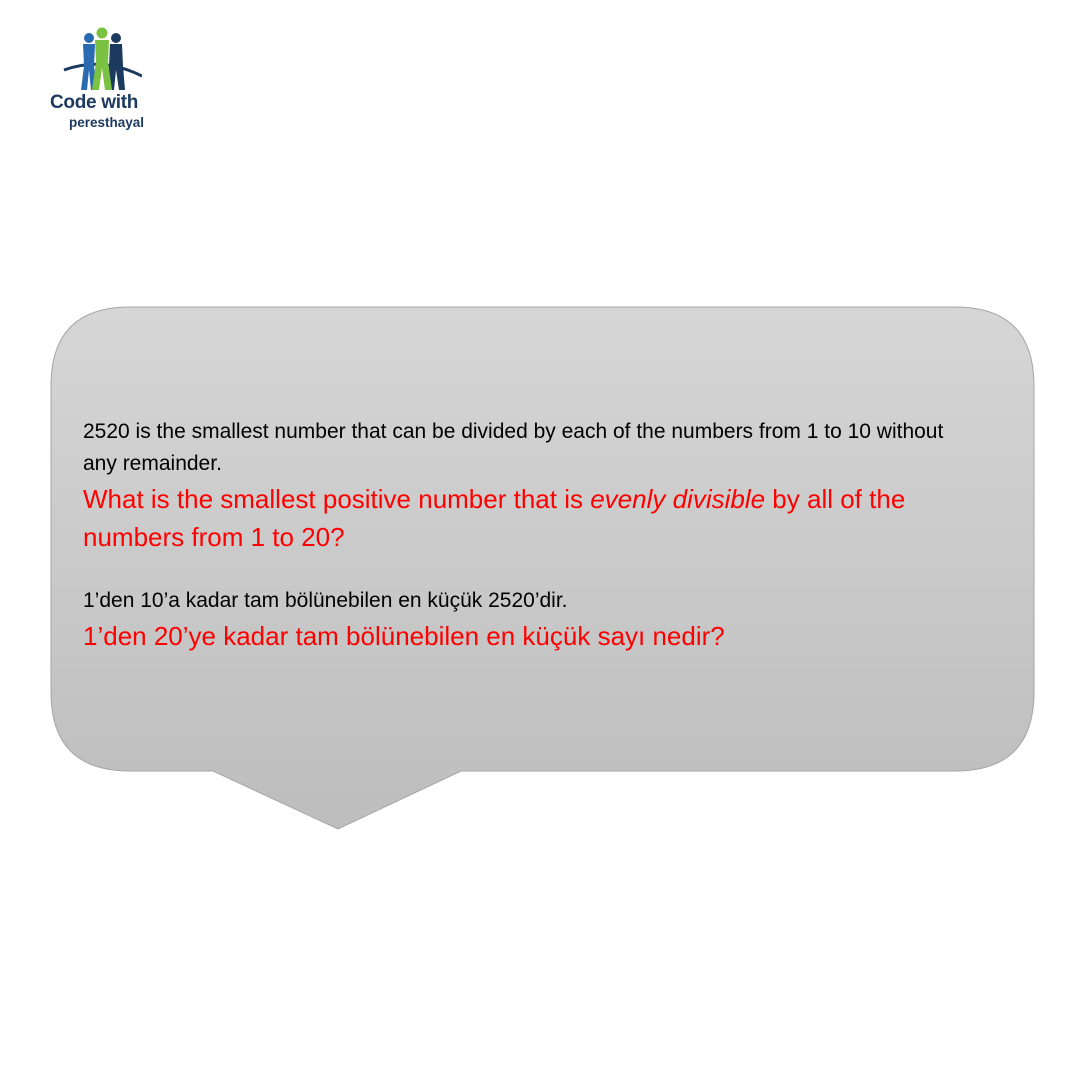 The image size is (1090, 1090). I want to click on english-question-emphasis: evenly divisible, so click(678, 499).